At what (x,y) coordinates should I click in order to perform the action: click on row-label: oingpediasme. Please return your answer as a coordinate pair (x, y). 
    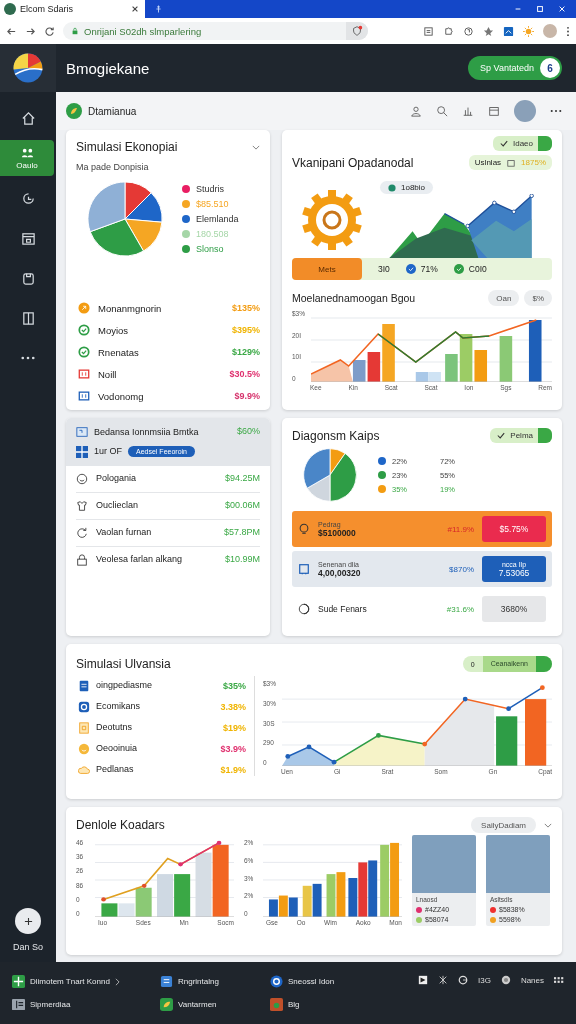
    Looking at the image, I should click on (125, 686).